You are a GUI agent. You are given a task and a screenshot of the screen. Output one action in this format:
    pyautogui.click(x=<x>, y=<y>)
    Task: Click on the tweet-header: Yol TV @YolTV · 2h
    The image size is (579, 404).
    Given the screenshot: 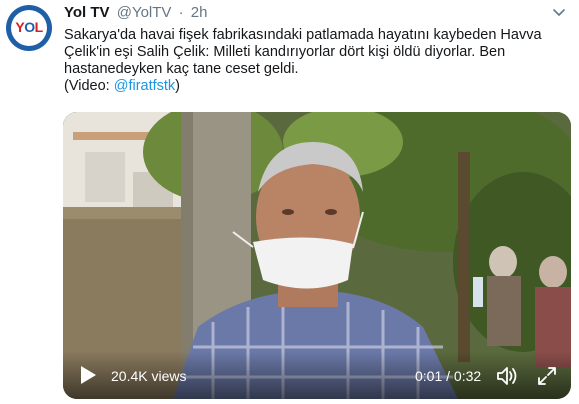 What is the action you would take?
    pyautogui.click(x=135, y=12)
    